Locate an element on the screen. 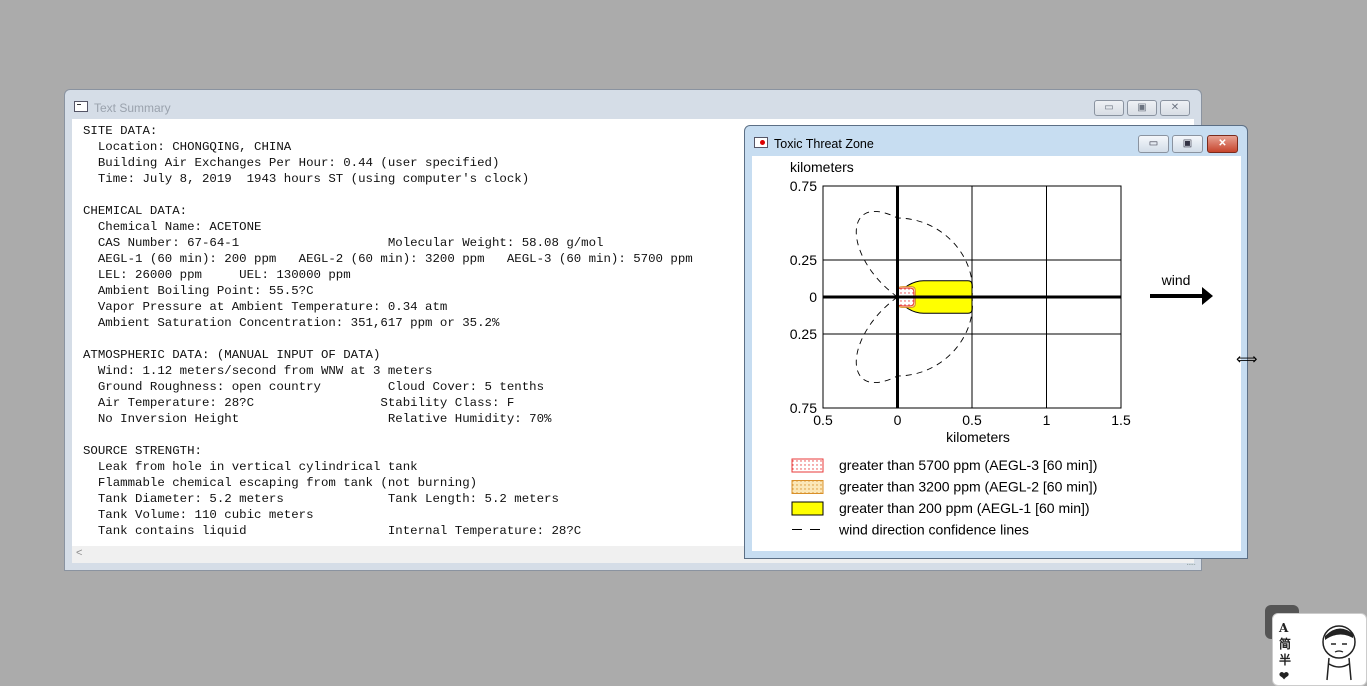 The width and height of the screenshot is (1367, 686). helper-char: 简 is located at coordinates (1285, 644).